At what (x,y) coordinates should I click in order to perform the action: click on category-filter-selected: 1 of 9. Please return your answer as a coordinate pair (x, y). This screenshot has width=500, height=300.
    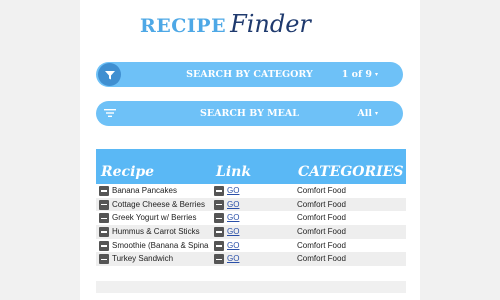
    Looking at the image, I should click on (356, 74).